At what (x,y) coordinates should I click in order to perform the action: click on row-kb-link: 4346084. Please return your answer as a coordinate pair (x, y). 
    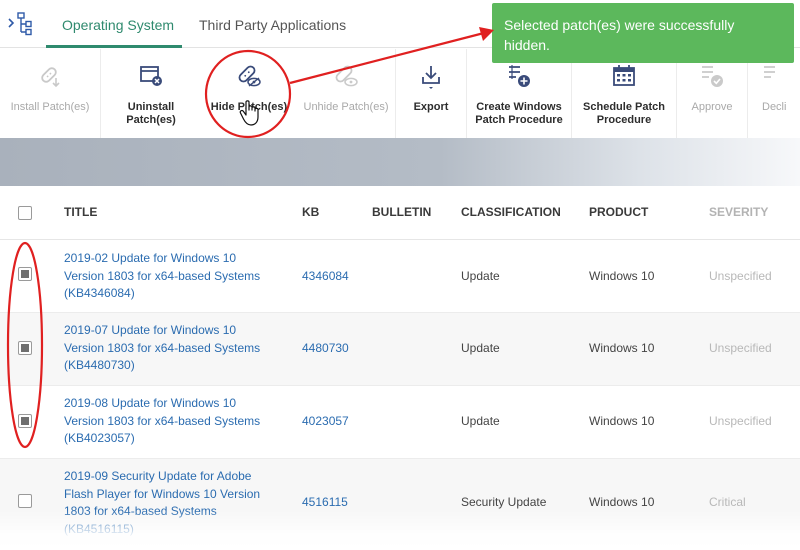
    Looking at the image, I should click on (325, 276).